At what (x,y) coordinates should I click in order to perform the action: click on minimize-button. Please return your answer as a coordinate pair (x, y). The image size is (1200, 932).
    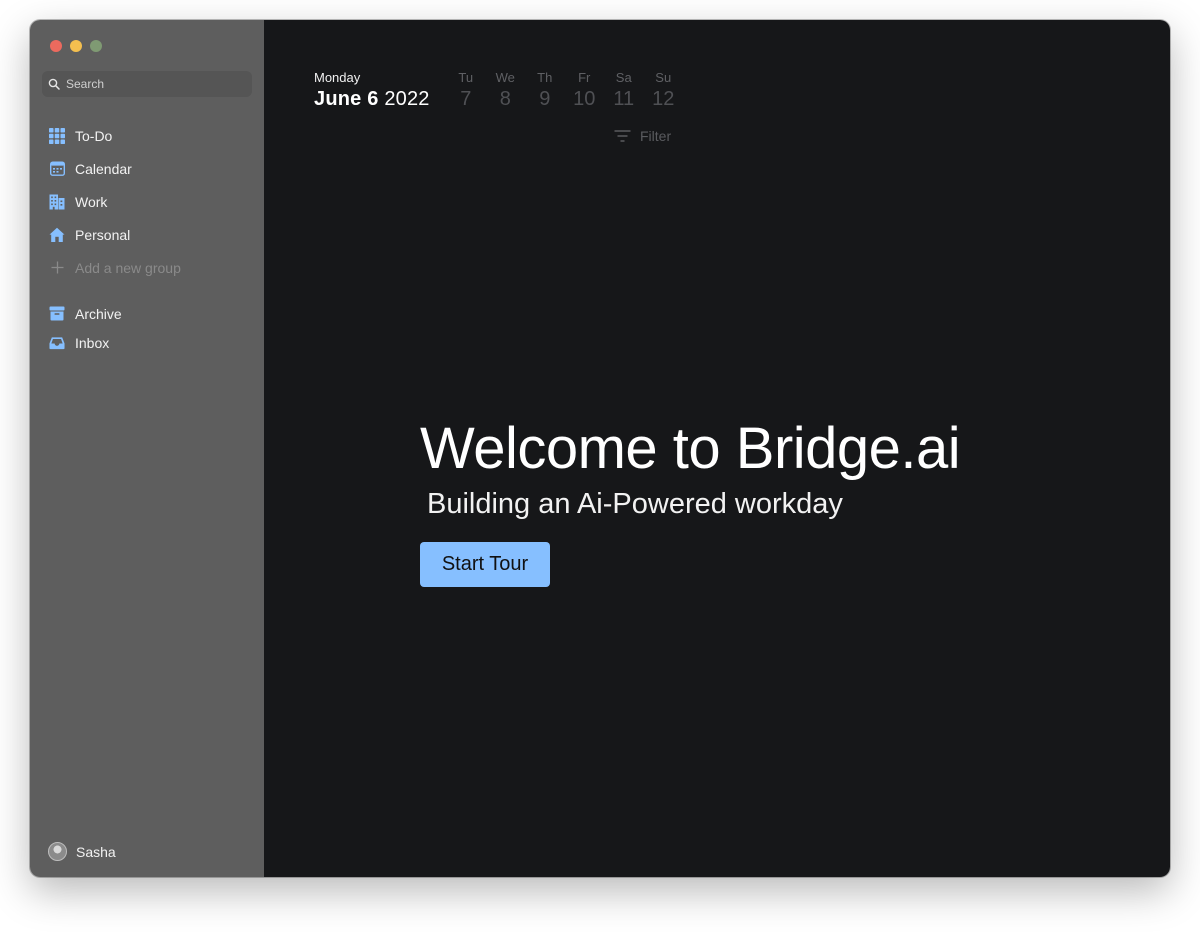
    Looking at the image, I should click on (76, 46).